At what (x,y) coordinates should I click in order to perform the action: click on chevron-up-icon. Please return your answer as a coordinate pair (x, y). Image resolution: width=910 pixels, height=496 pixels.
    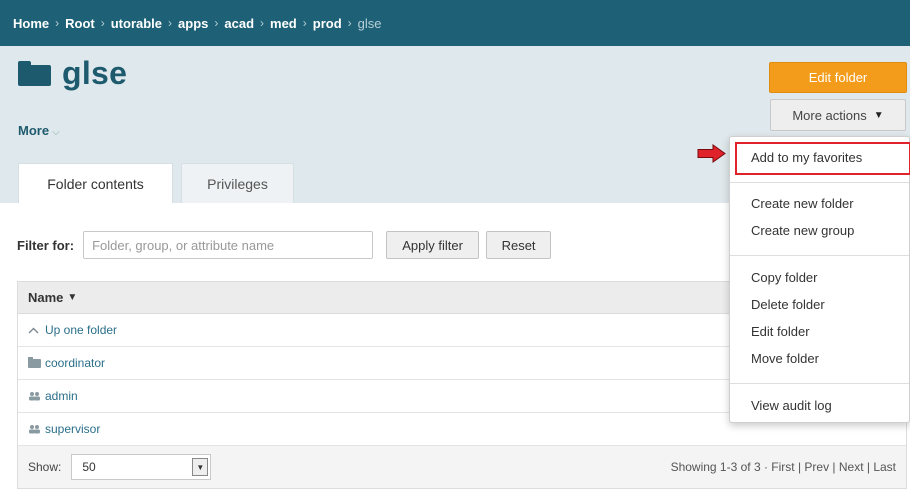
    Looking at the image, I should click on (35, 330).